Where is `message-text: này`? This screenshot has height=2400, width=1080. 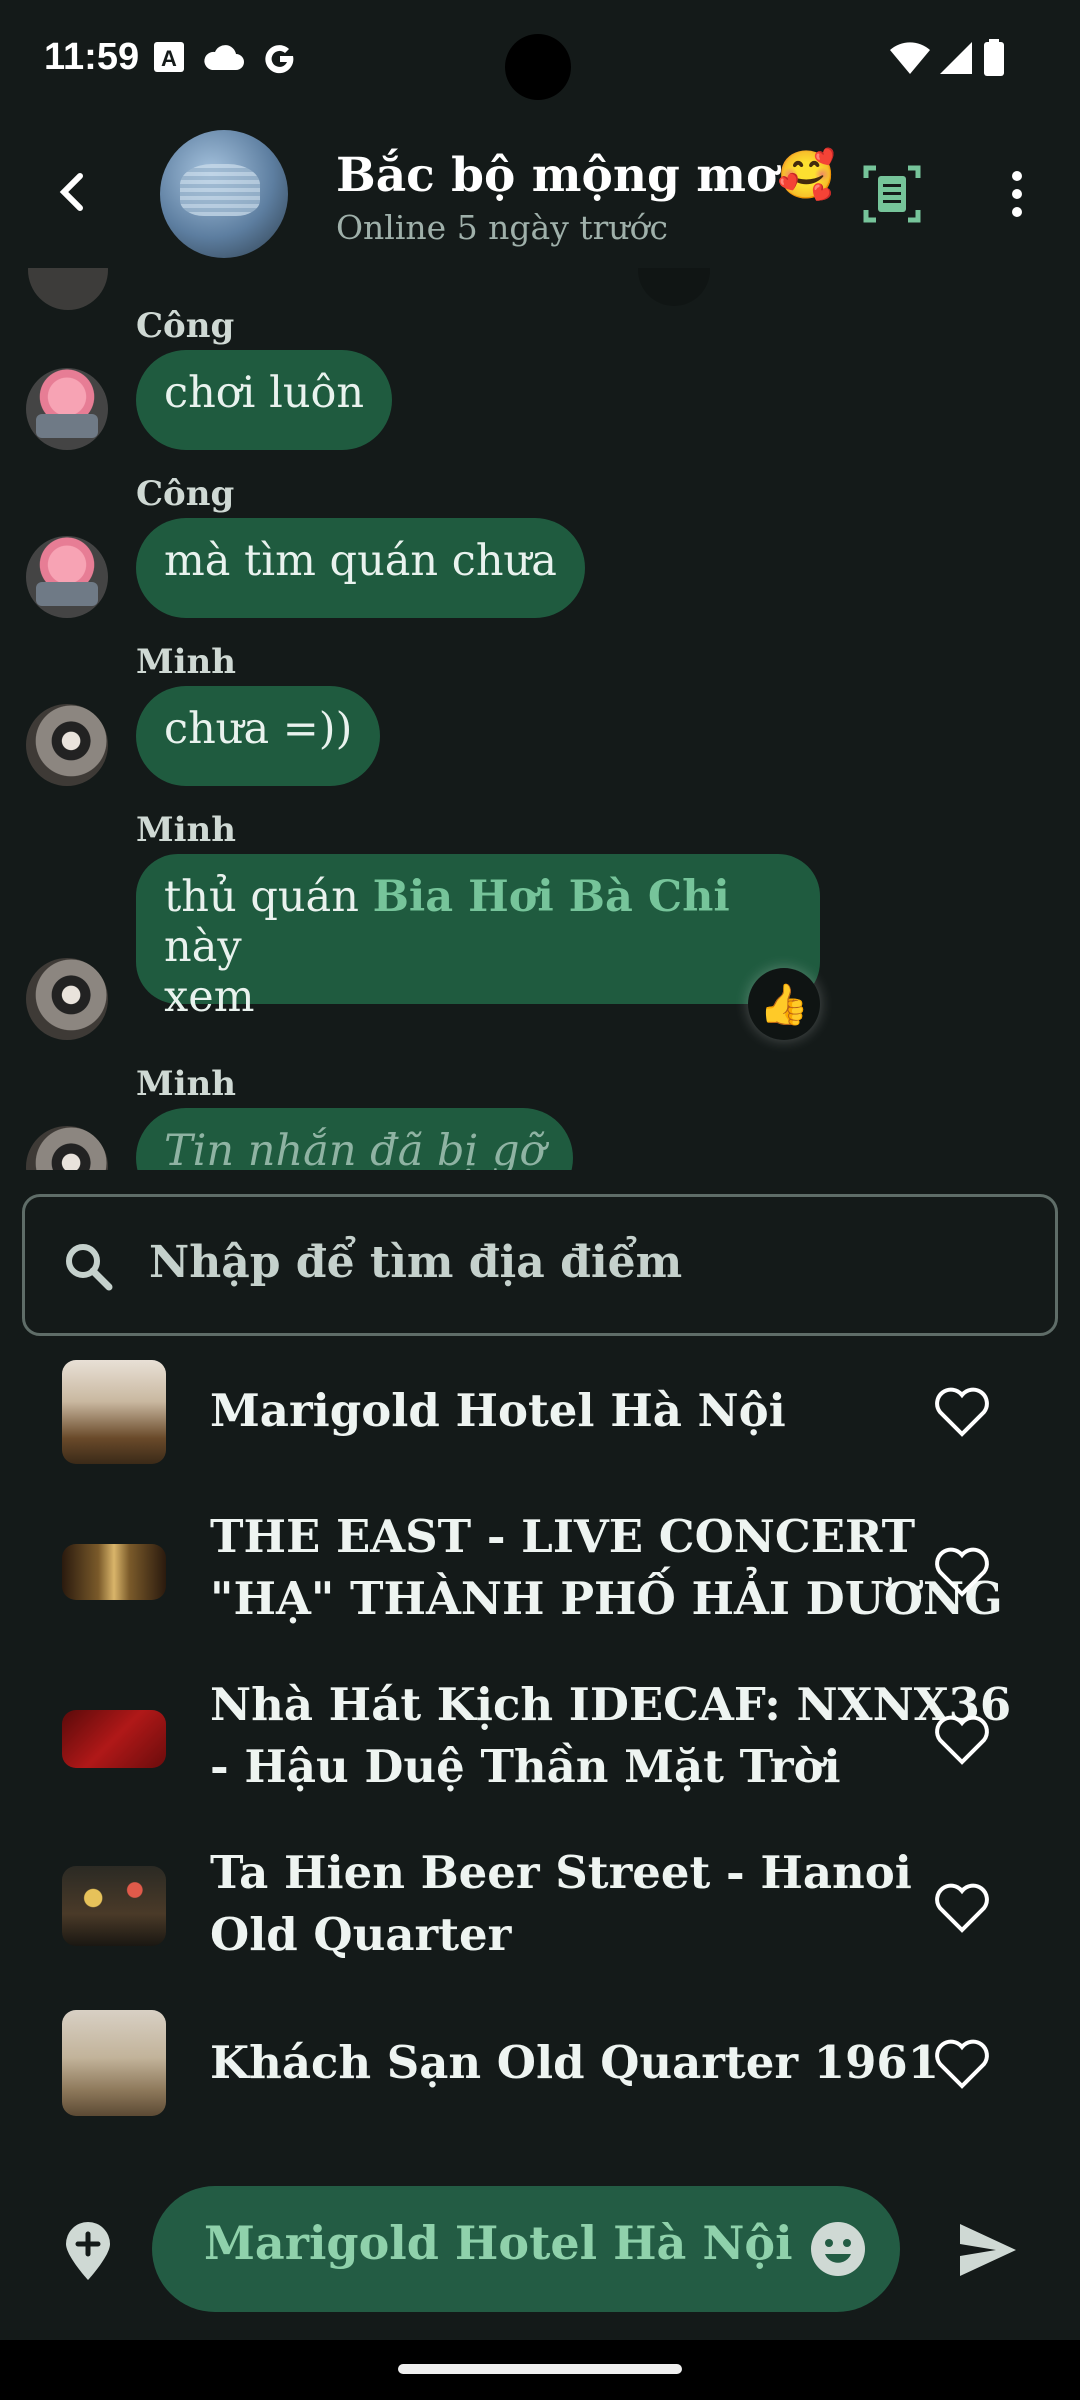
message-text: này is located at coordinates (203, 947).